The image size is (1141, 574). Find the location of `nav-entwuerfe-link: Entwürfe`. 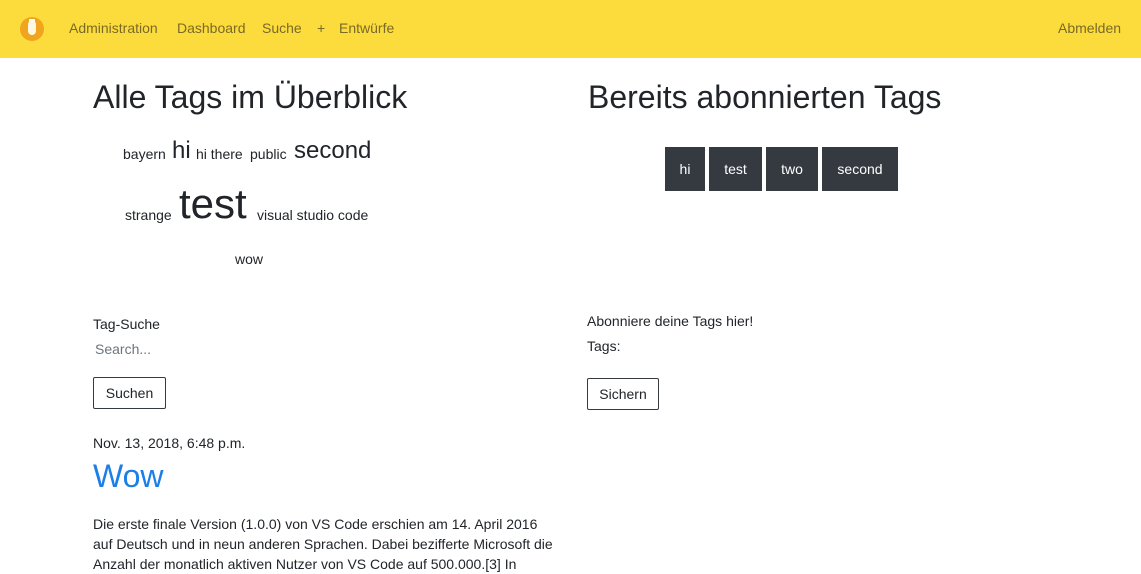

nav-entwuerfe-link: Entwürfe is located at coordinates (366, 28).